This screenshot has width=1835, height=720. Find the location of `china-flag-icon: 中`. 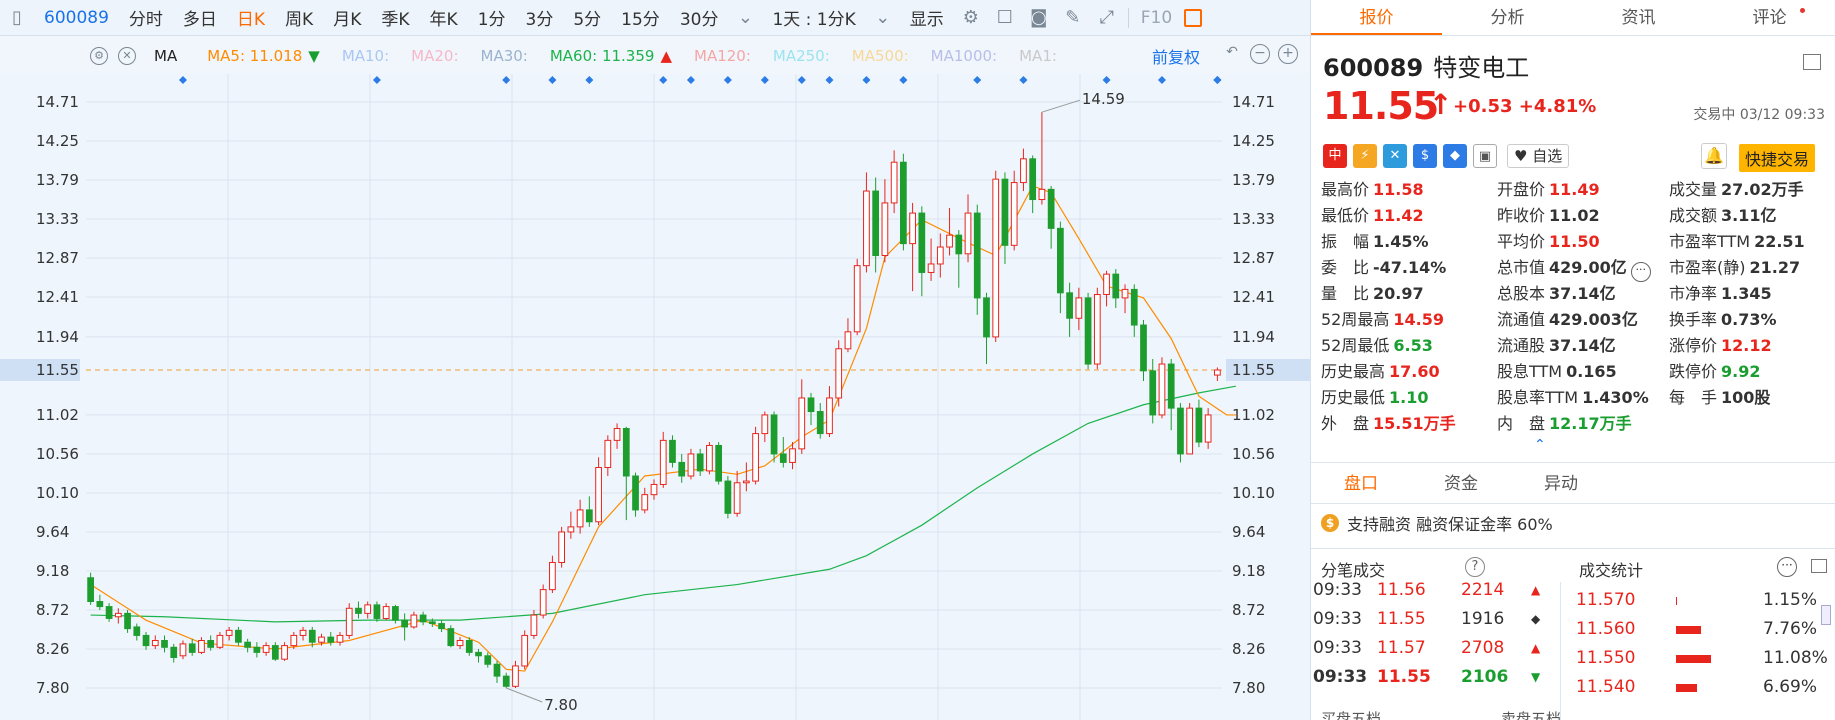

china-flag-icon: 中 is located at coordinates (1335, 156).